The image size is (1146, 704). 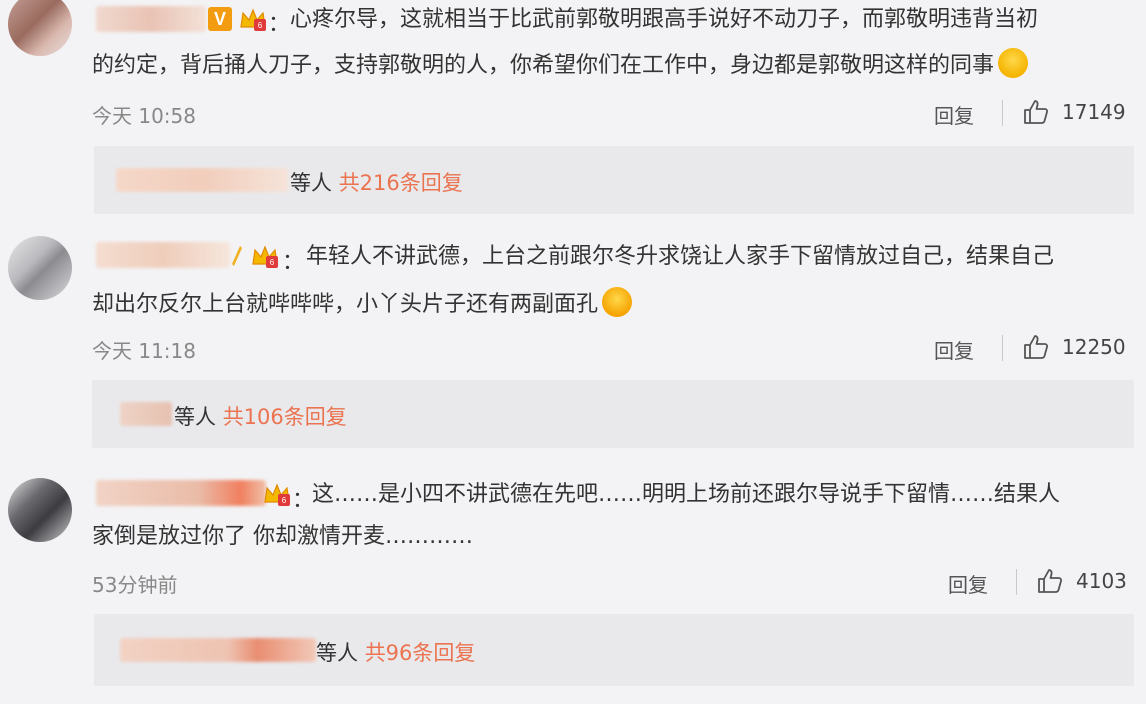 What do you see at coordinates (664, 19) in the screenshot?
I see `comment-text-line1: 心疼尔导，这就相当于比武前郭敬明跟高手说好不动刀子，而郭敬明违背当初` at bounding box center [664, 19].